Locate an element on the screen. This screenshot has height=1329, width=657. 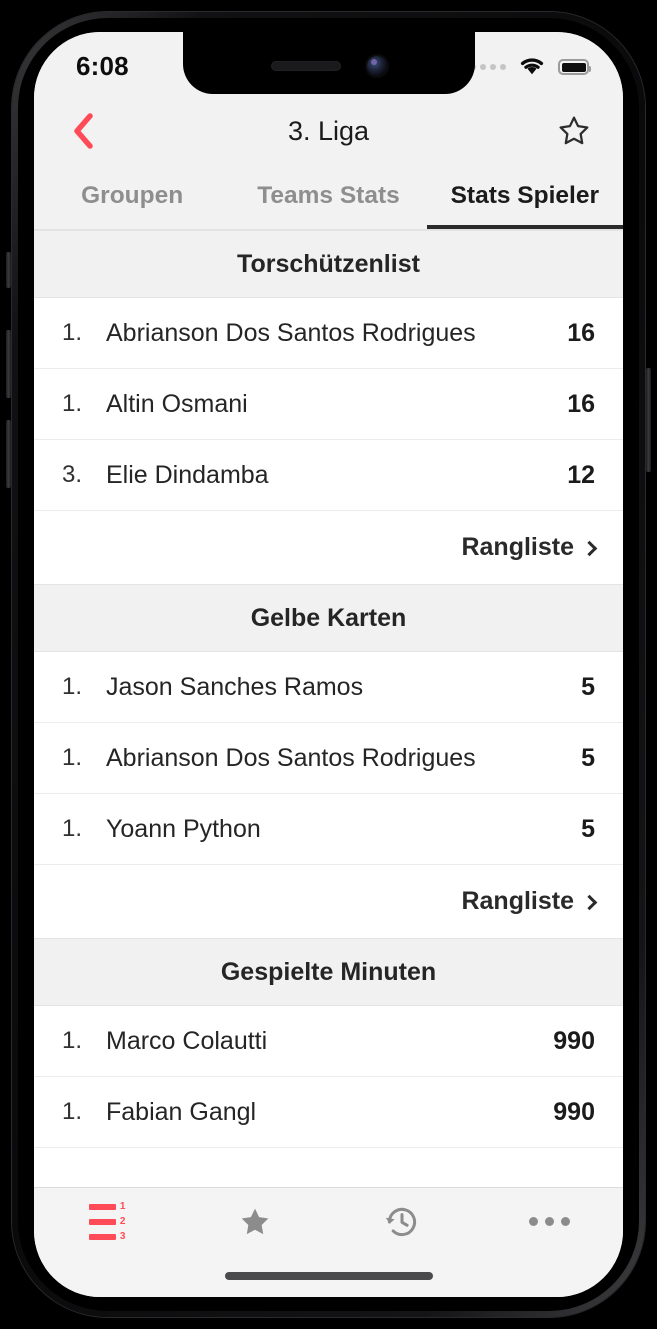
tabbar-item-history is located at coordinates (402, 1221).